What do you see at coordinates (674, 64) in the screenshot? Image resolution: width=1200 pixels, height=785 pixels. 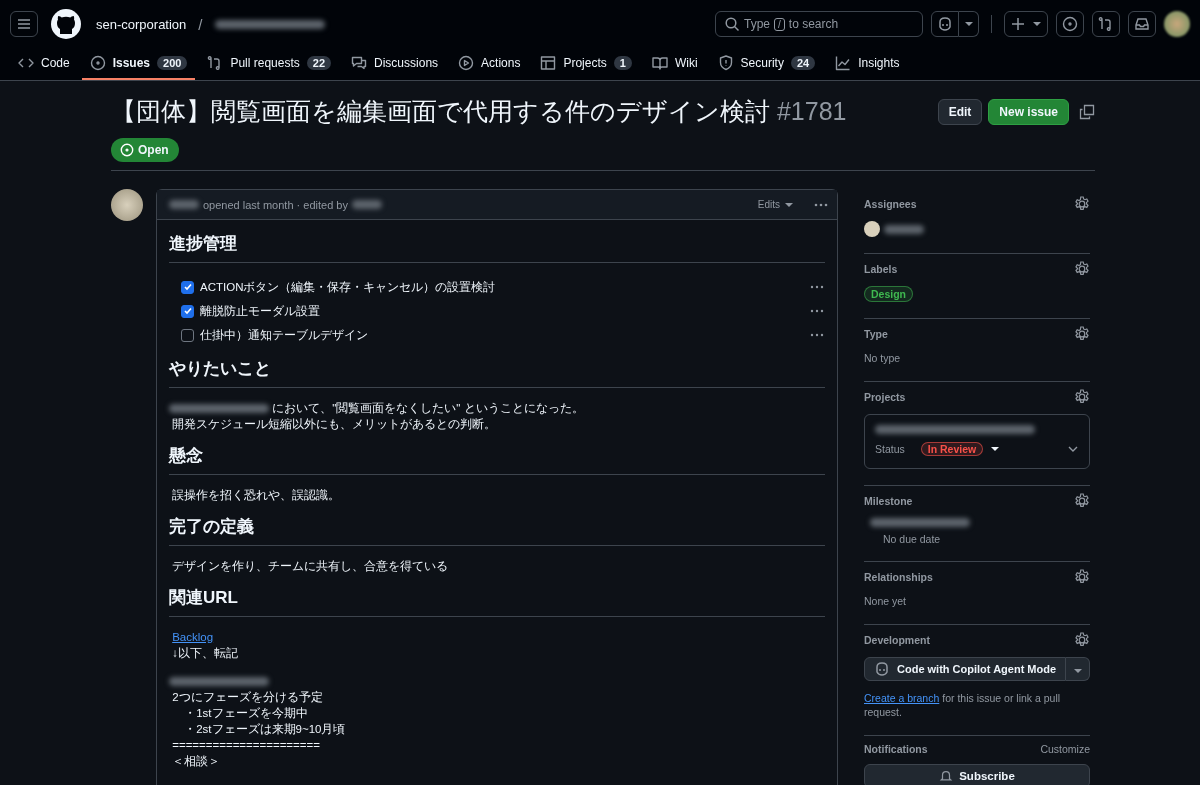 I see `repo-tab: Wiki` at bounding box center [674, 64].